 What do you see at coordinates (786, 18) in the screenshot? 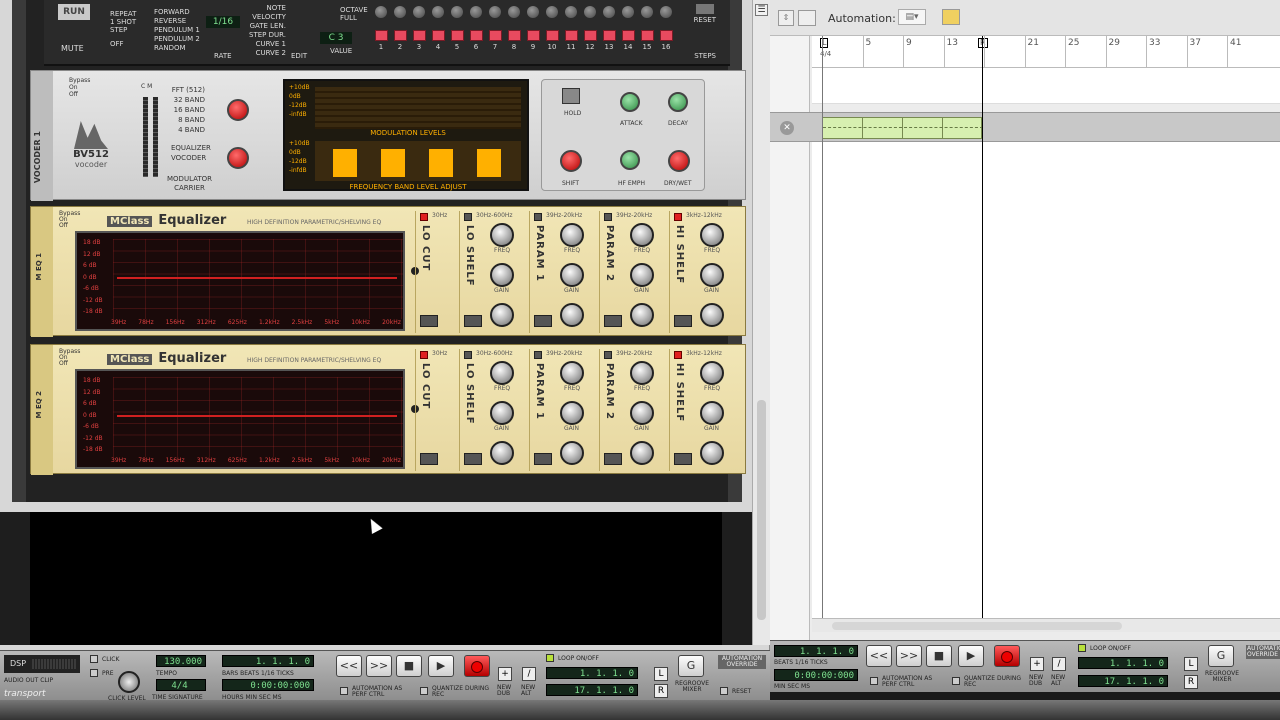
I see `up-down-arrow-icon: ⇕` at bounding box center [786, 18].